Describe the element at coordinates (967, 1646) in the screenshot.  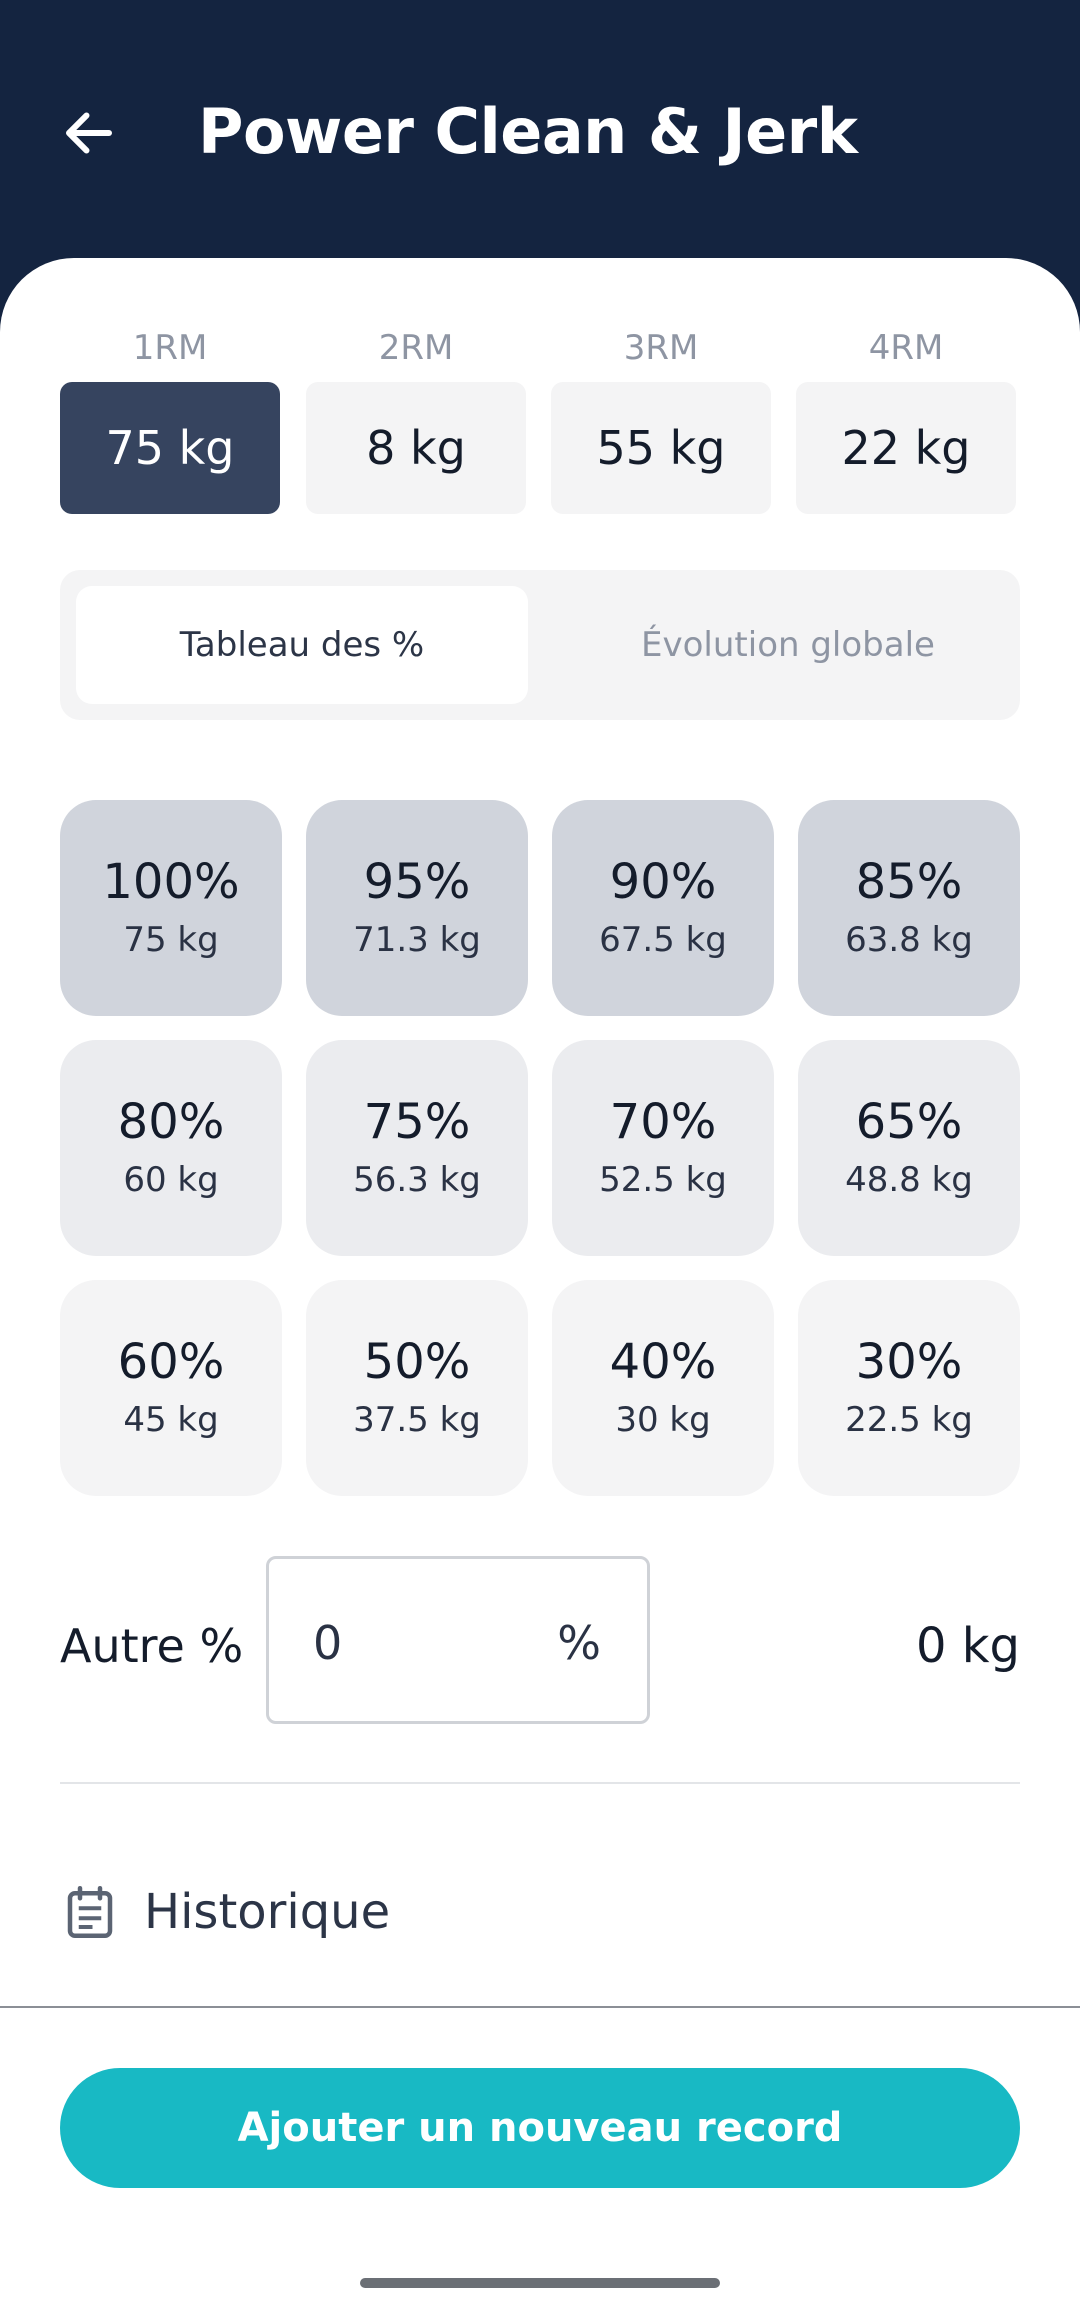
I see `custom-percent-result: 0 kg` at that location.